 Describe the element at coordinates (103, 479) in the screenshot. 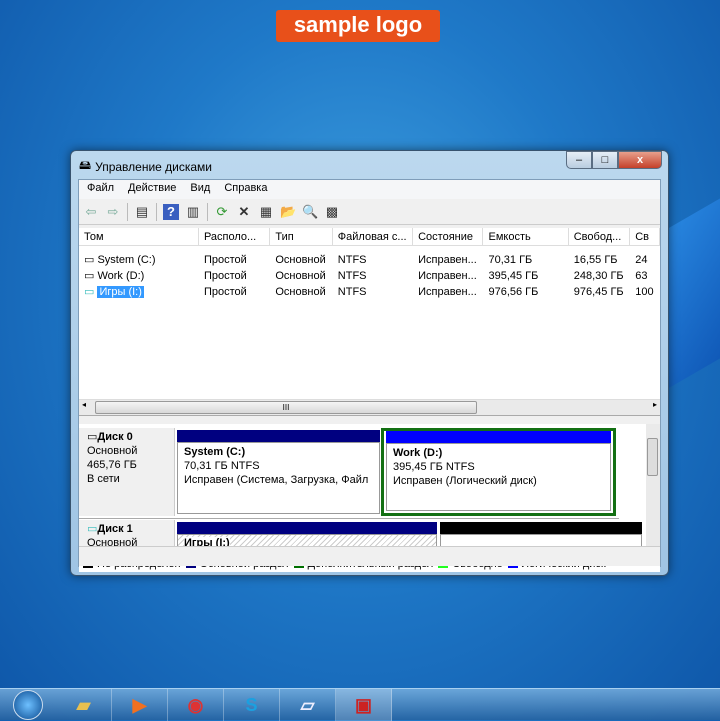

I see `disk-state: В сети` at that location.